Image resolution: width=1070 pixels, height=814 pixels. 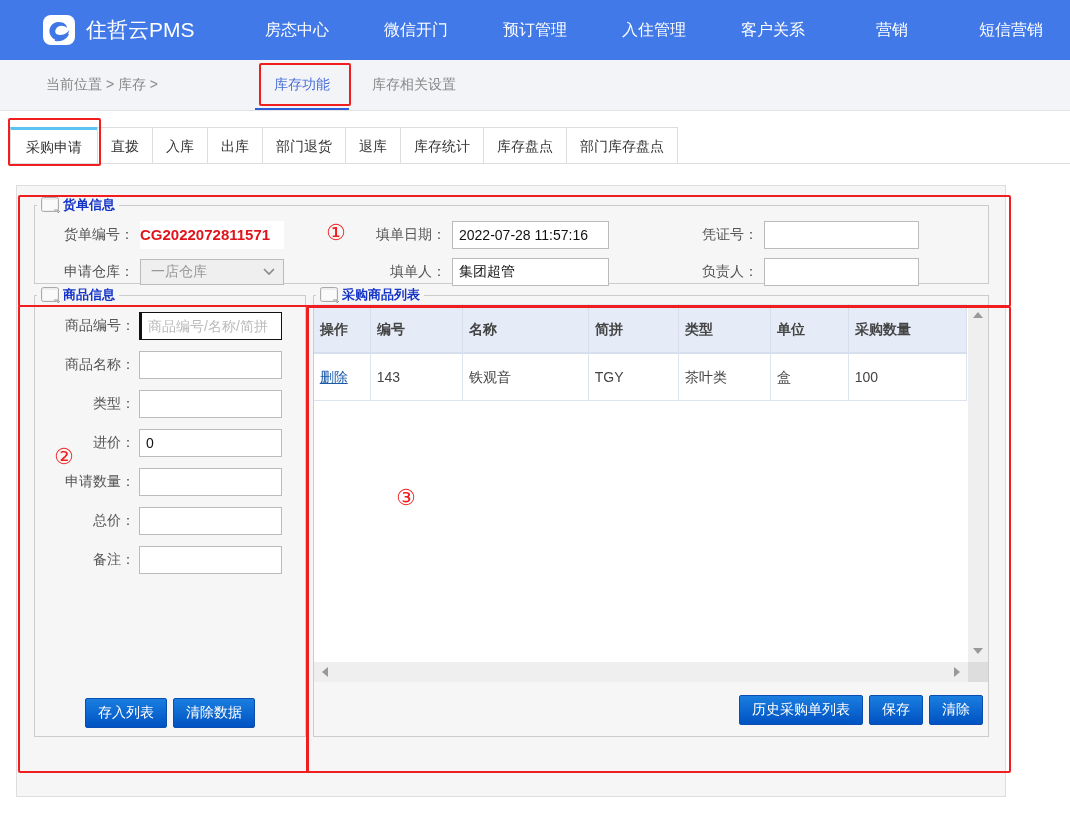 I want to click on column-header: 名称, so click(x=525, y=329).